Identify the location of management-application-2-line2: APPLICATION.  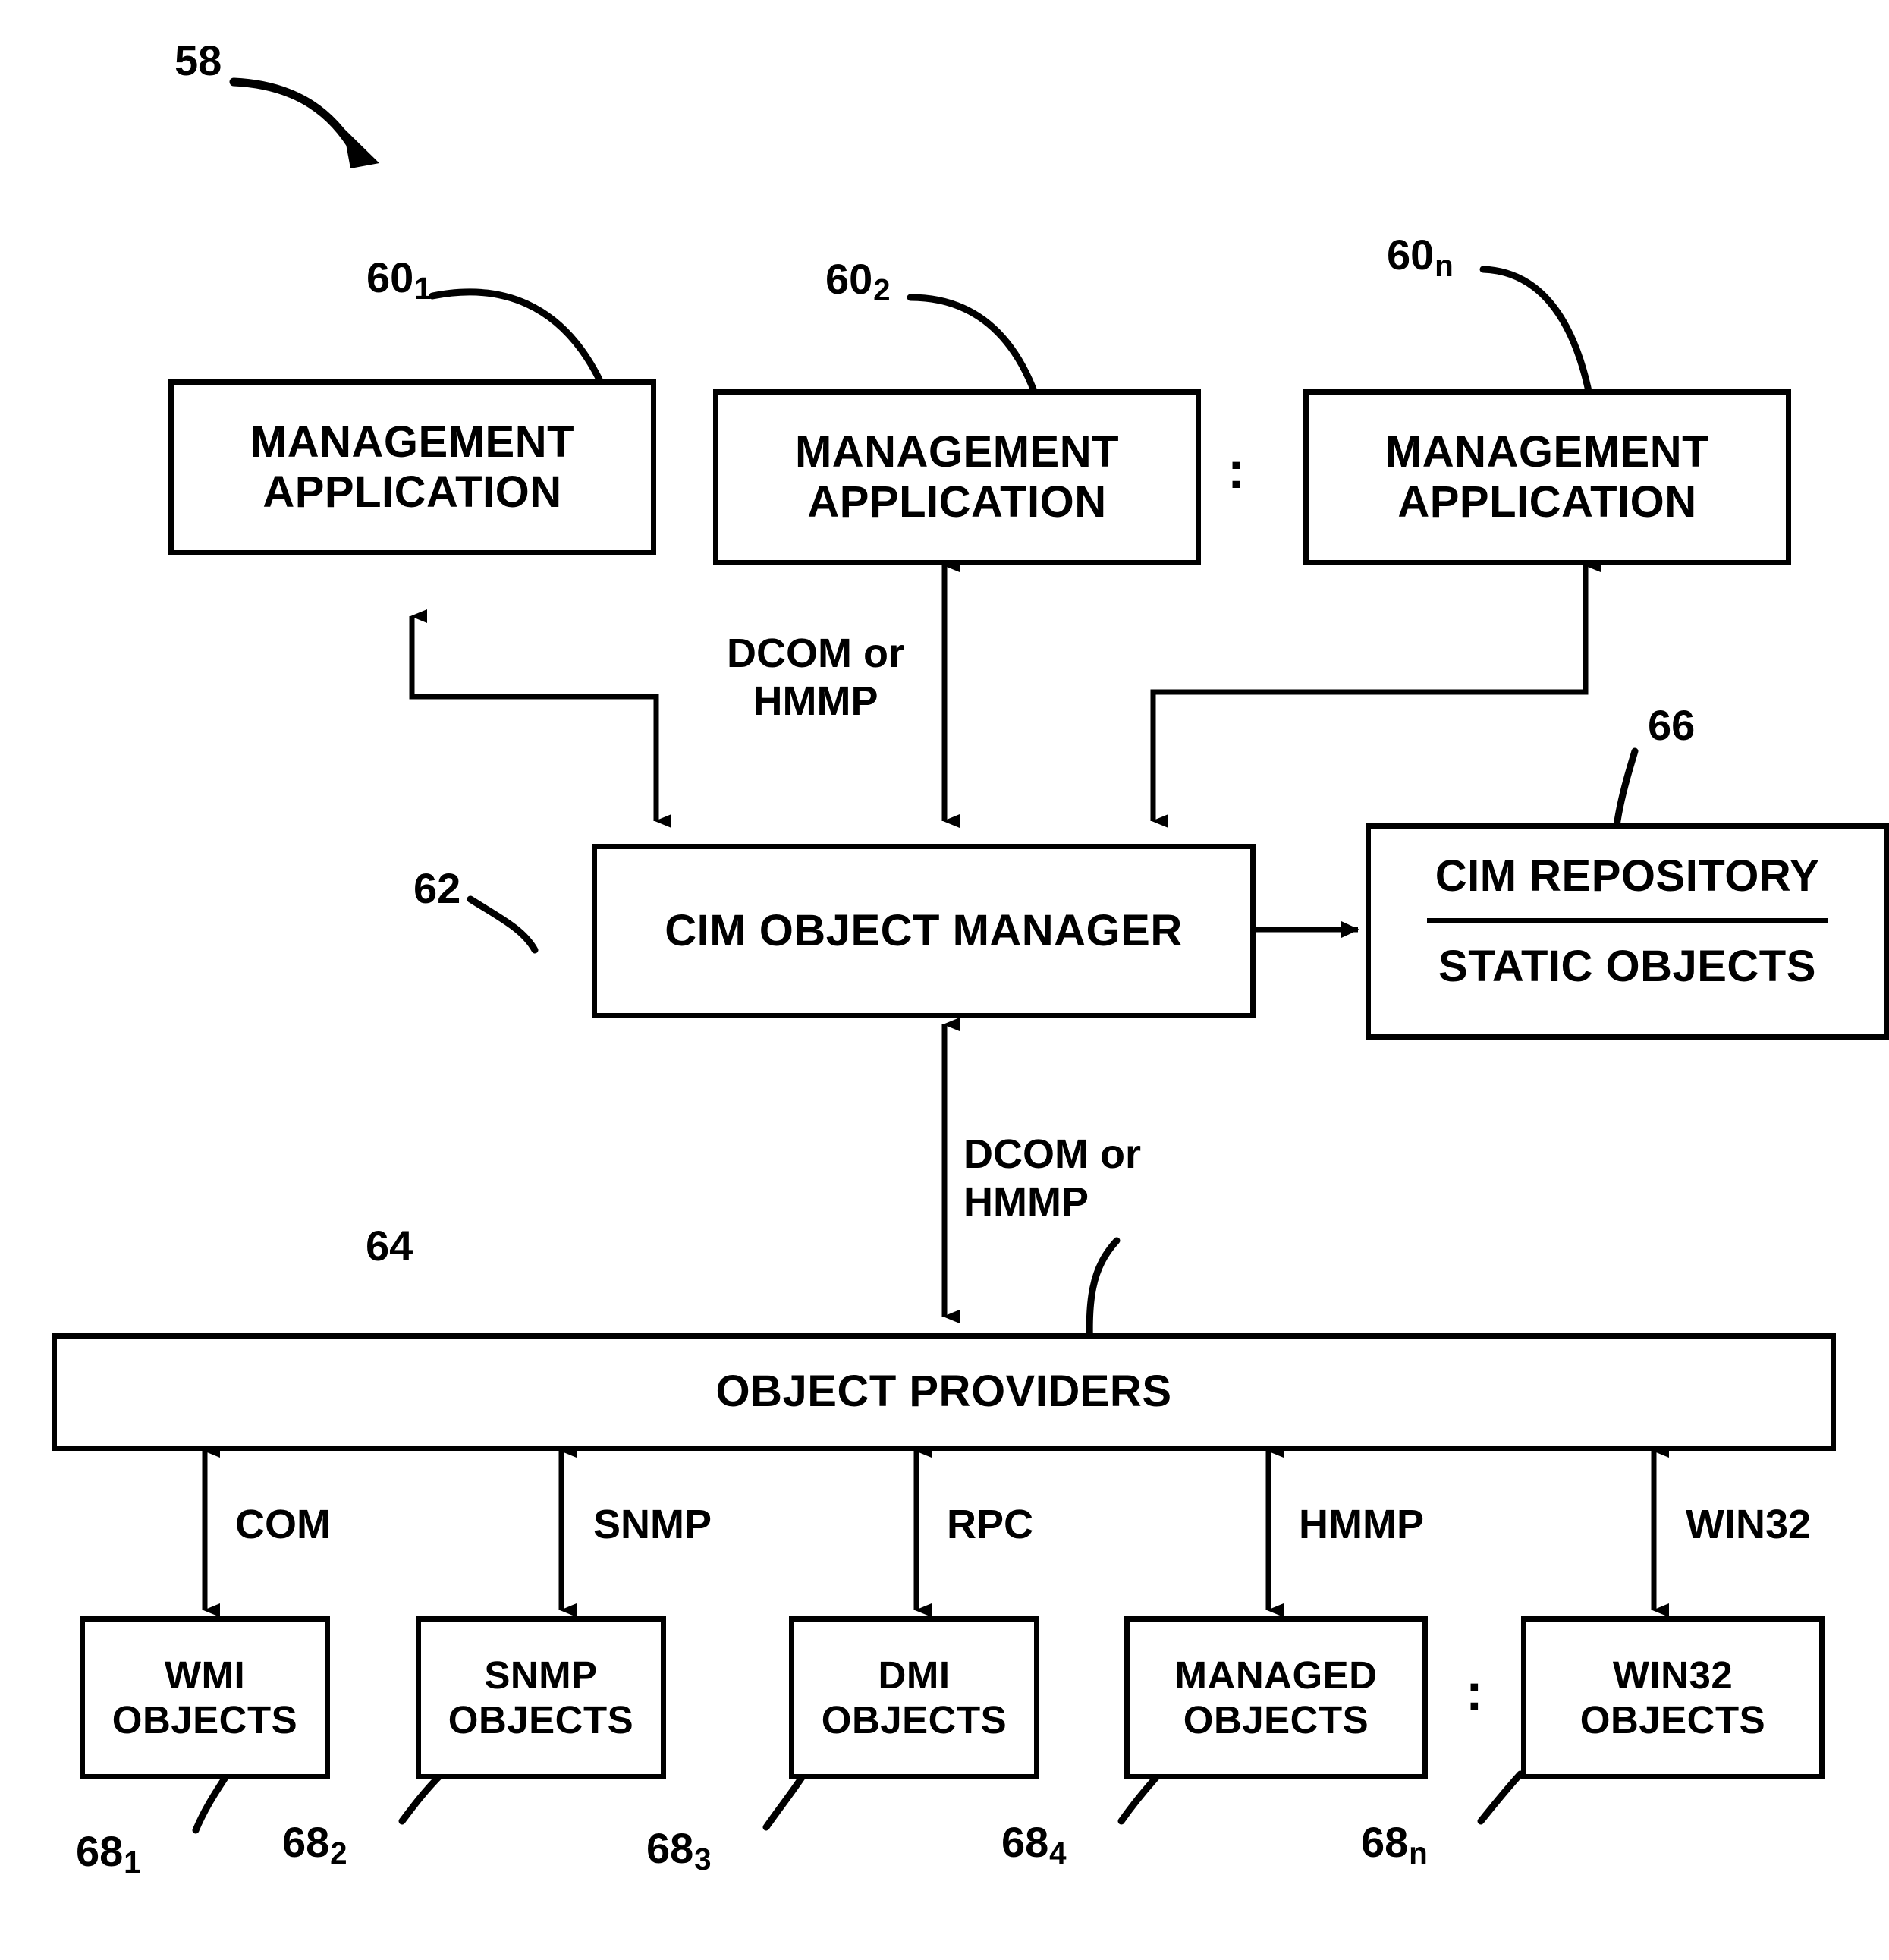
(957, 502).